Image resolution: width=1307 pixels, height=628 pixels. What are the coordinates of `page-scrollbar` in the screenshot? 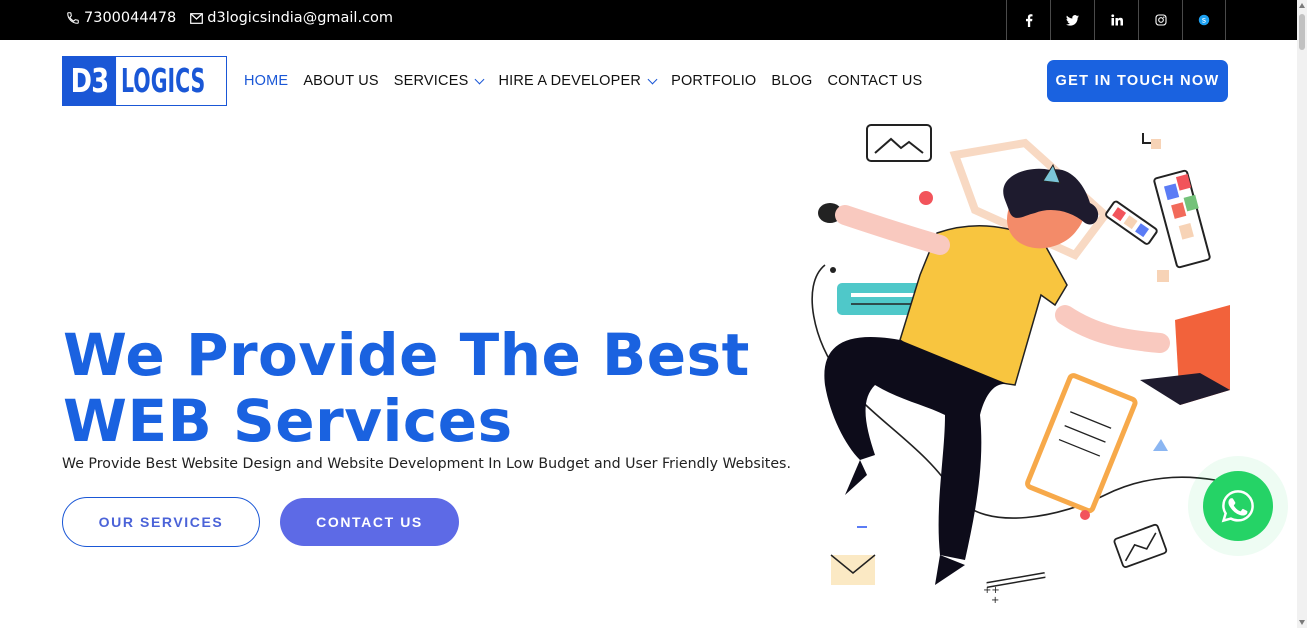 It's located at (1302, 314).